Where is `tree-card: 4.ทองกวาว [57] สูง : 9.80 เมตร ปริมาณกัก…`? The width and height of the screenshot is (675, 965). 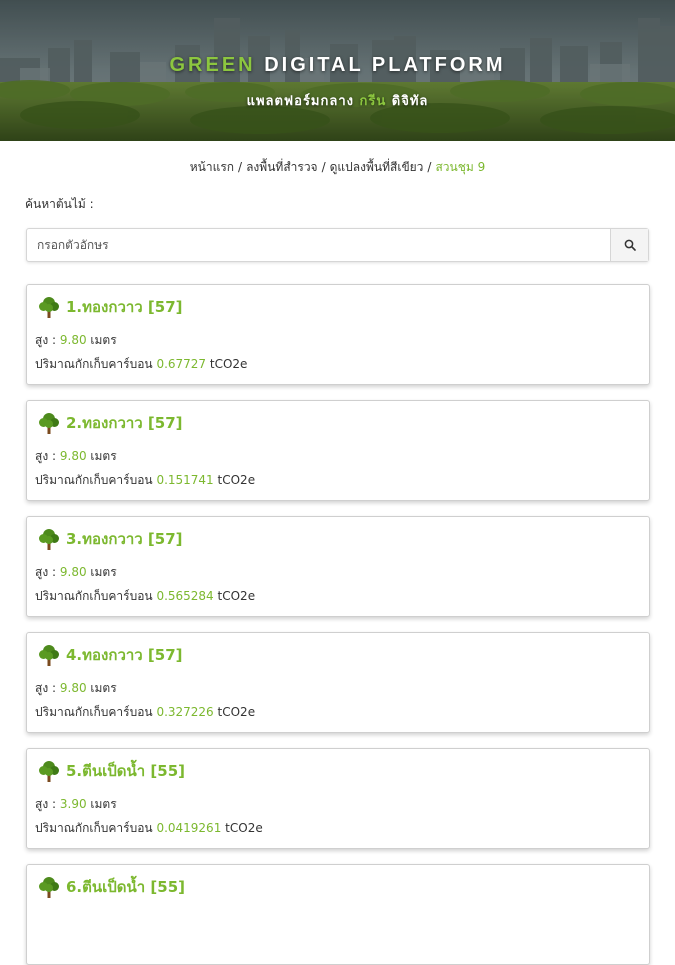
tree-card: 4.ทองกวาว [57] สูง : 9.80 เมตร ปริมาณกัก… is located at coordinates (338, 682).